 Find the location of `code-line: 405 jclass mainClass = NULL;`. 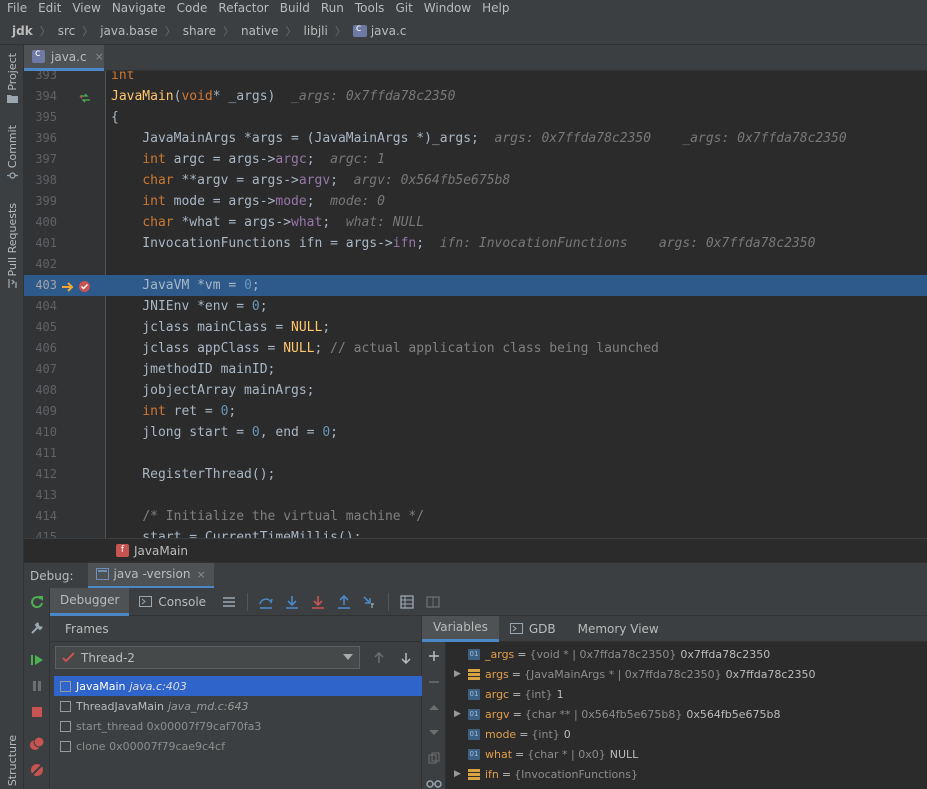

code-line: 405 jclass mainClass = NULL; is located at coordinates (475, 327).